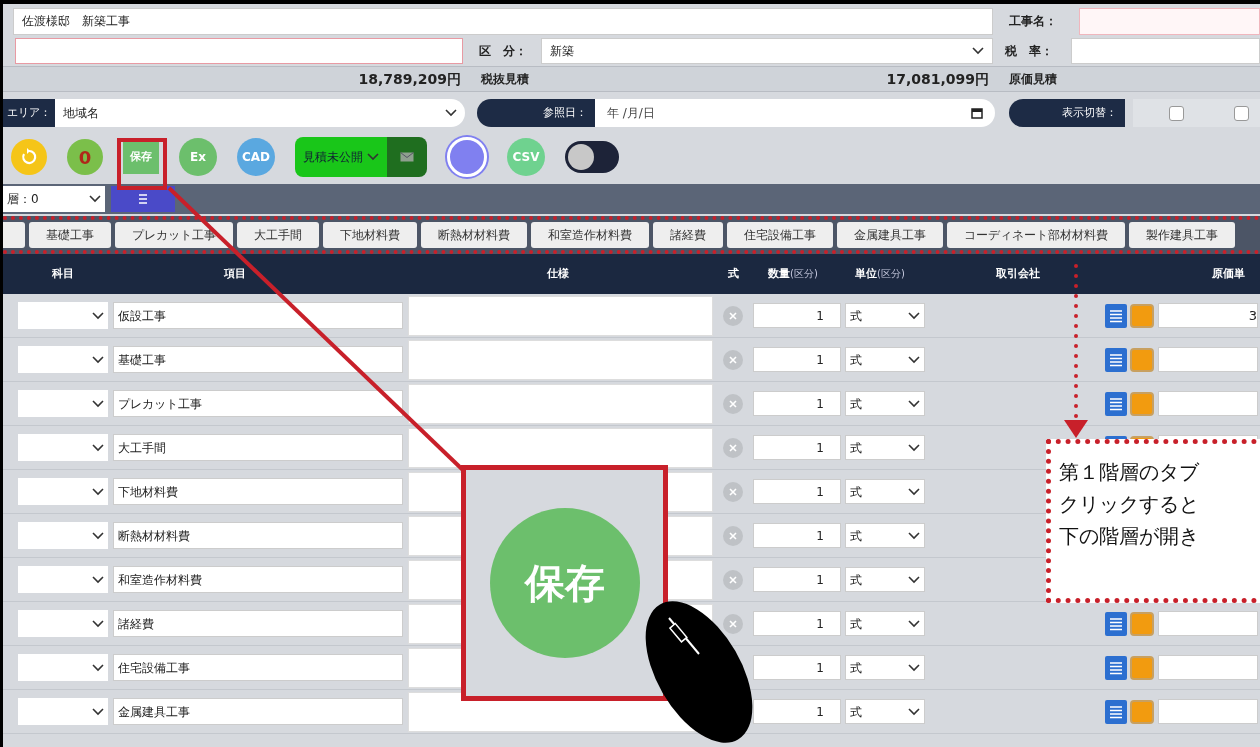 This screenshot has width=1260, height=747. What do you see at coordinates (258, 623) in the screenshot?
I see `item-field: 諸経費` at bounding box center [258, 623].